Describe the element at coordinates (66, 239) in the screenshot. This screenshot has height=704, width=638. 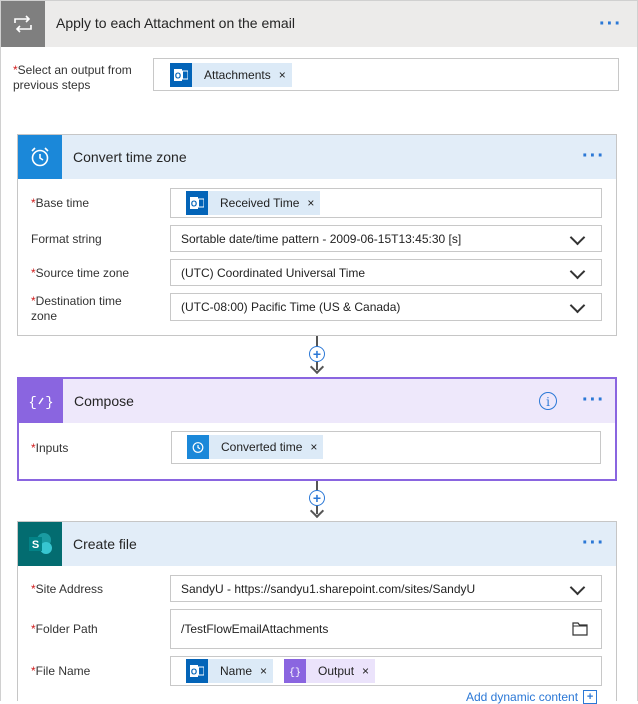
I see `format-string-label: Format string` at that location.